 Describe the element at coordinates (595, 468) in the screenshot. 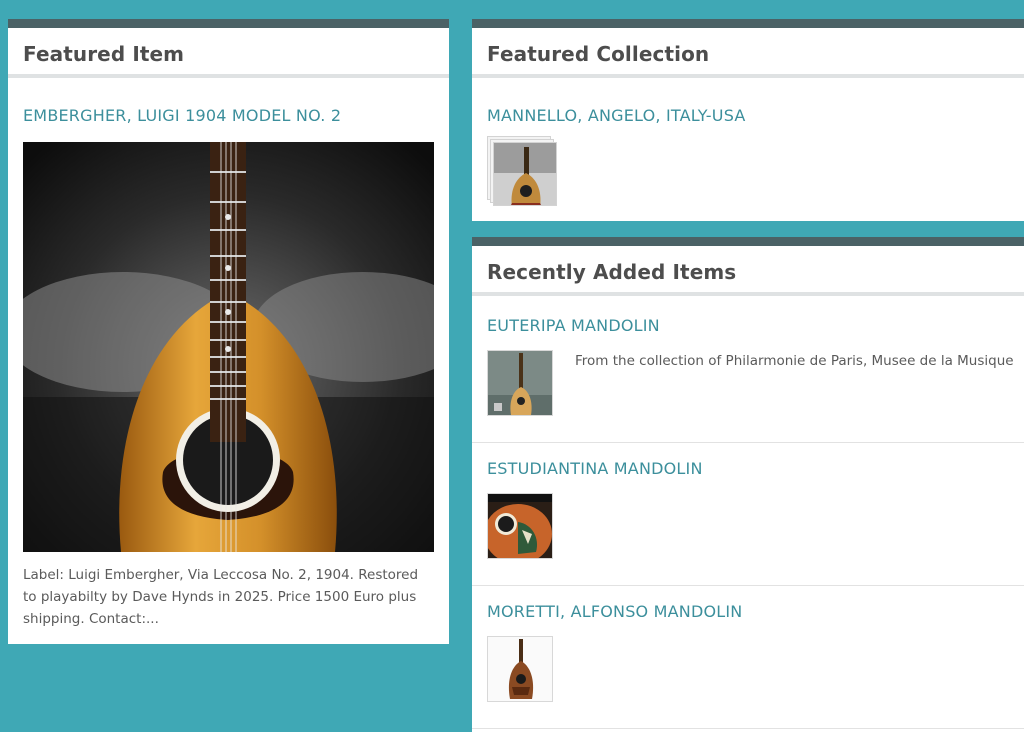

I see `recent-item-title-link: ESTUDIANTINA MANDOLIN` at that location.